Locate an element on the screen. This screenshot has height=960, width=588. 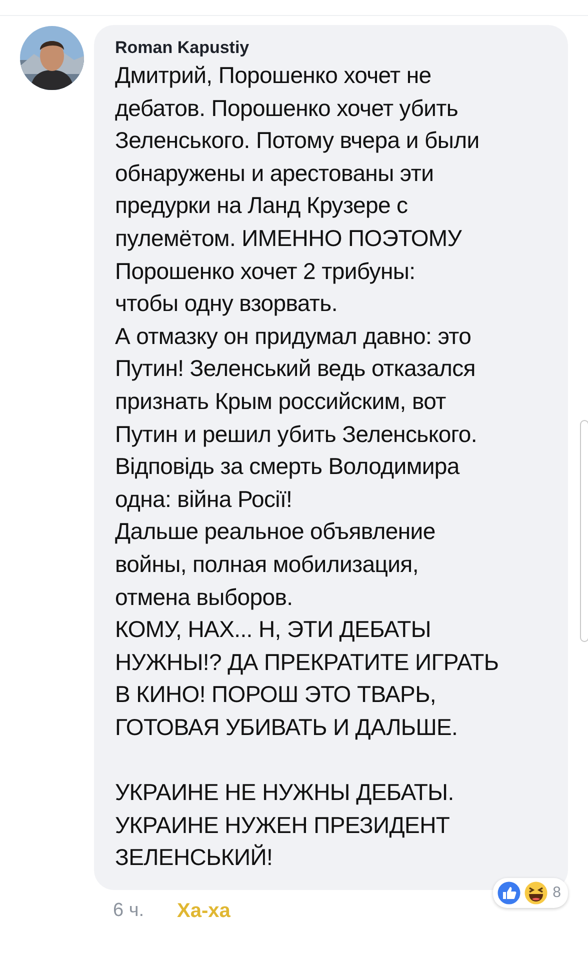
reactions-badge: 8 is located at coordinates (530, 893).